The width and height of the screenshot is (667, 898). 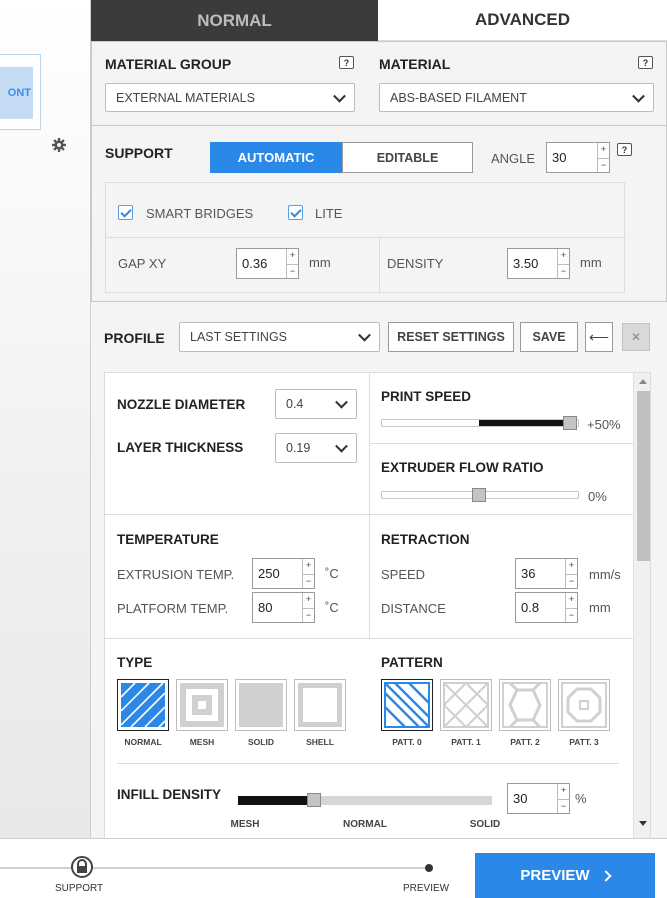 I want to click on angle-stepper: 30 + −, so click(x=578, y=157).